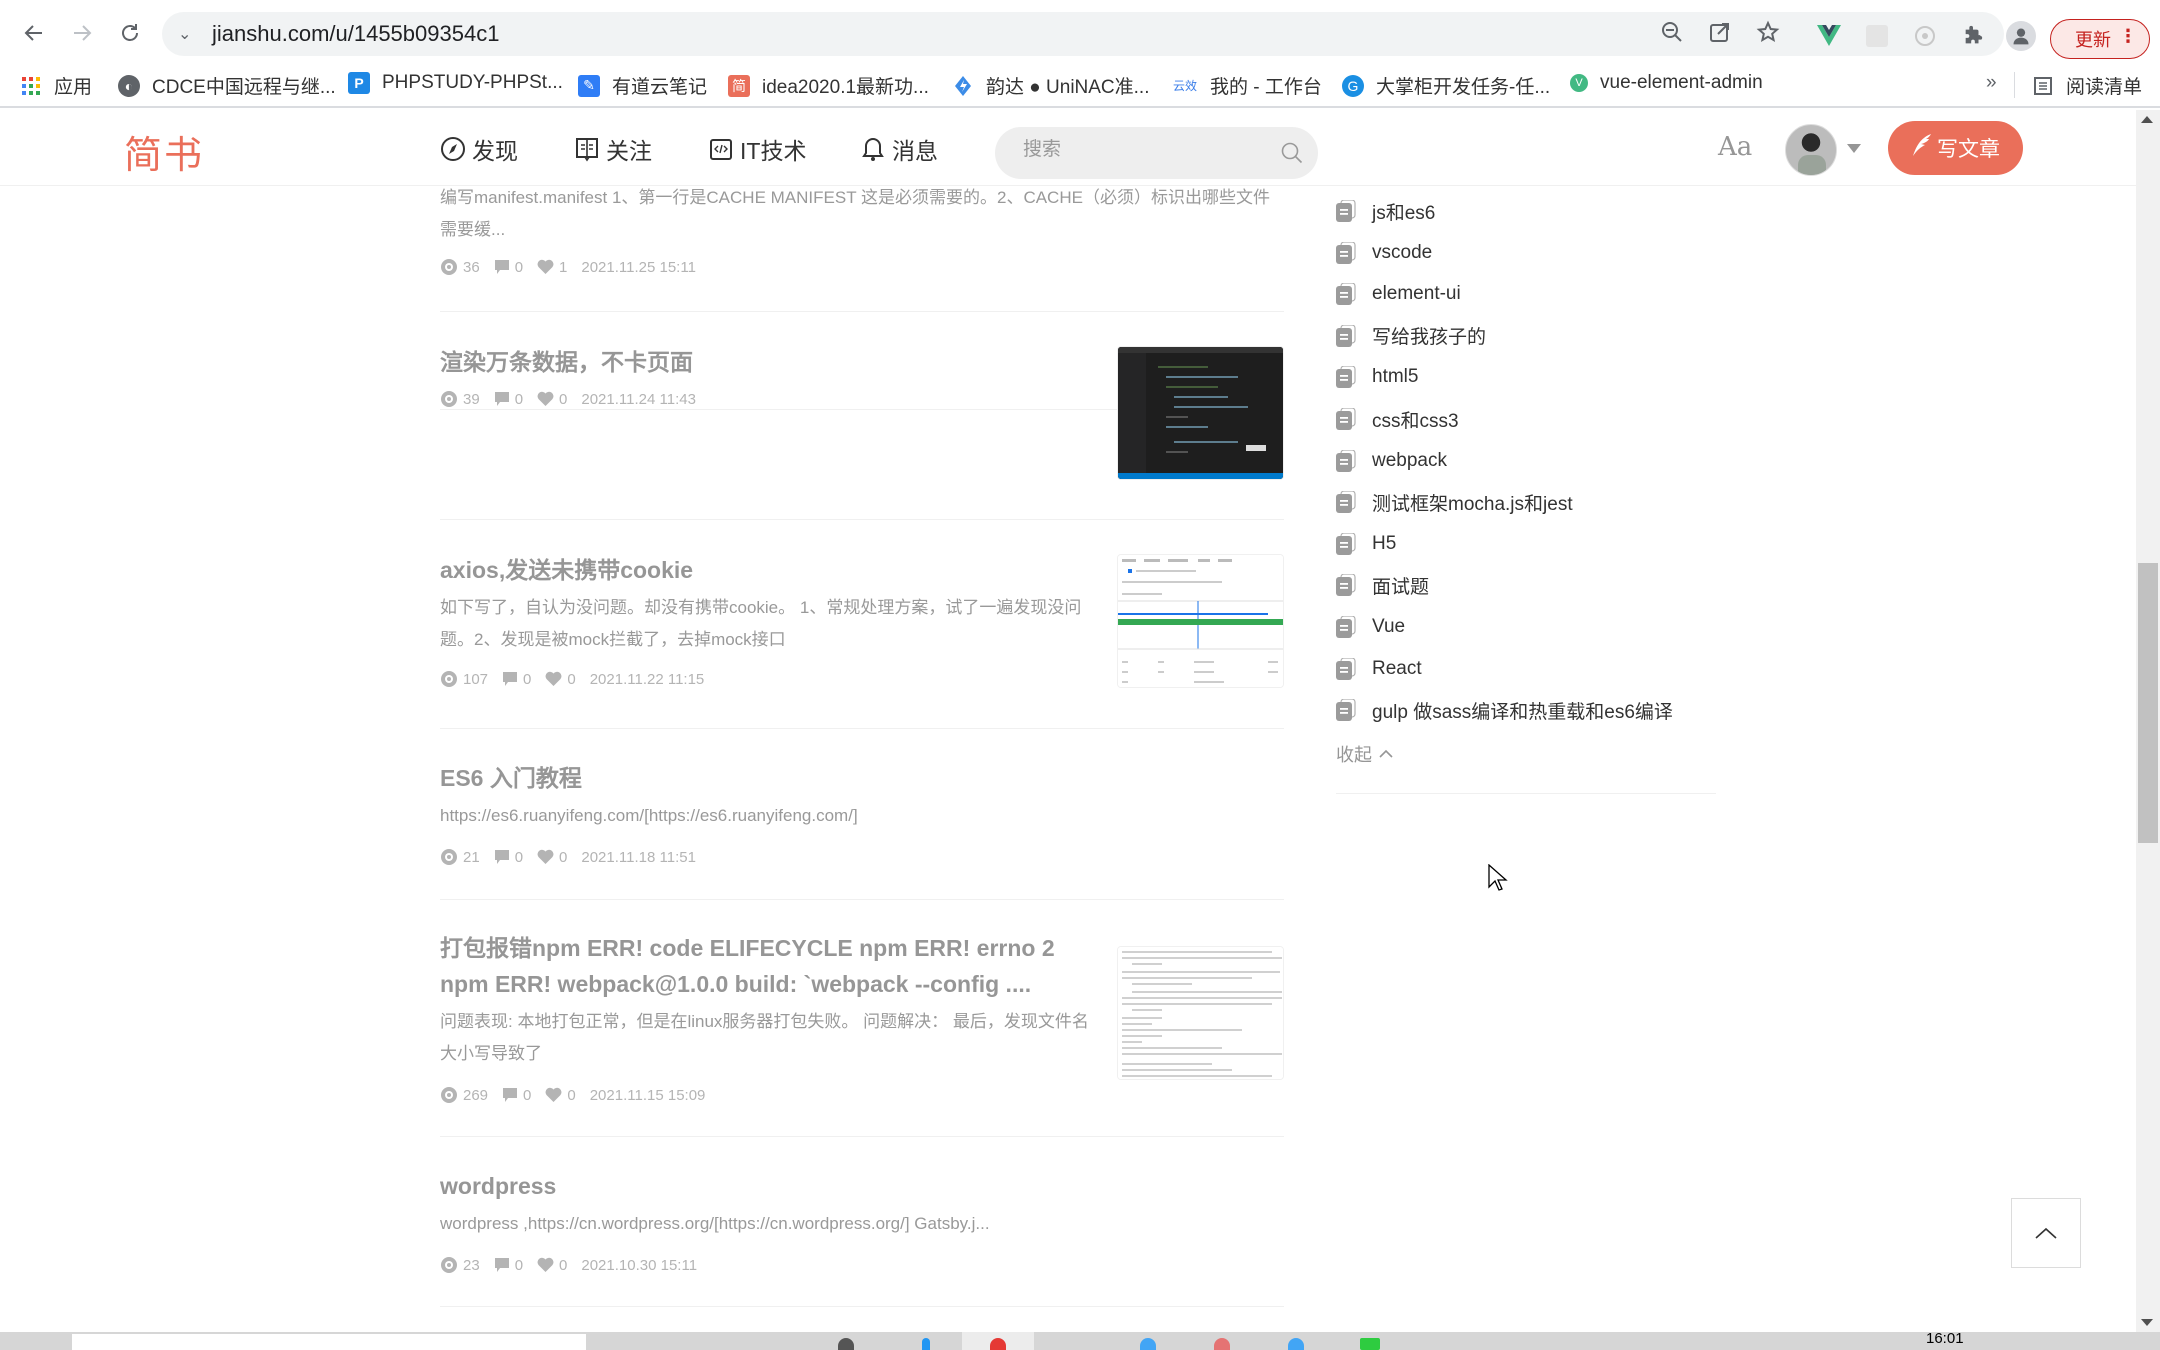 The height and width of the screenshot is (1350, 2160). What do you see at coordinates (1353, 85) in the screenshot?
I see `dazhanggui-icon: G` at bounding box center [1353, 85].